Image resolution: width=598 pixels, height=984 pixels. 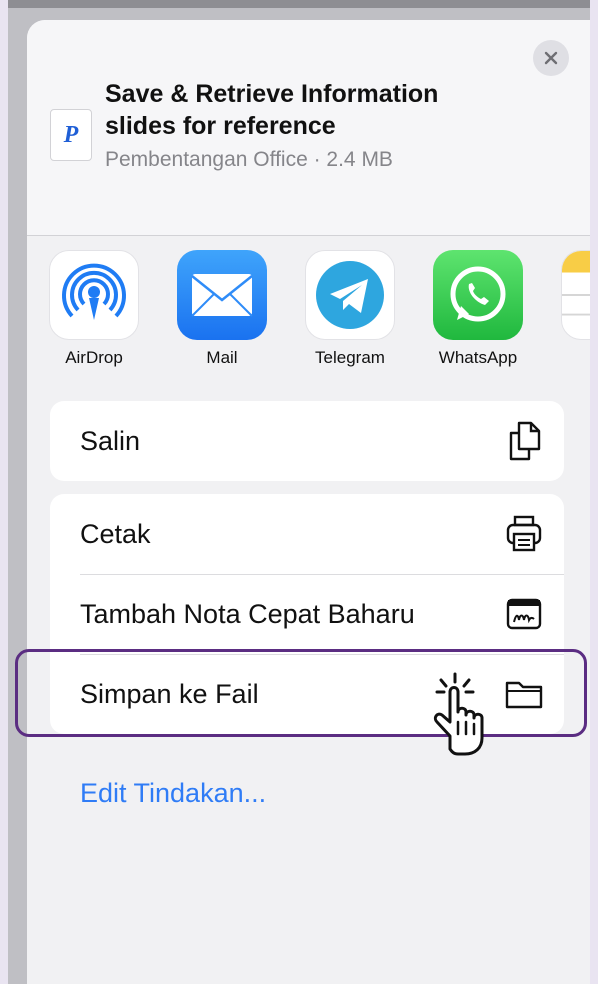 I want to click on app-telegram: Telegram, so click(x=350, y=309).